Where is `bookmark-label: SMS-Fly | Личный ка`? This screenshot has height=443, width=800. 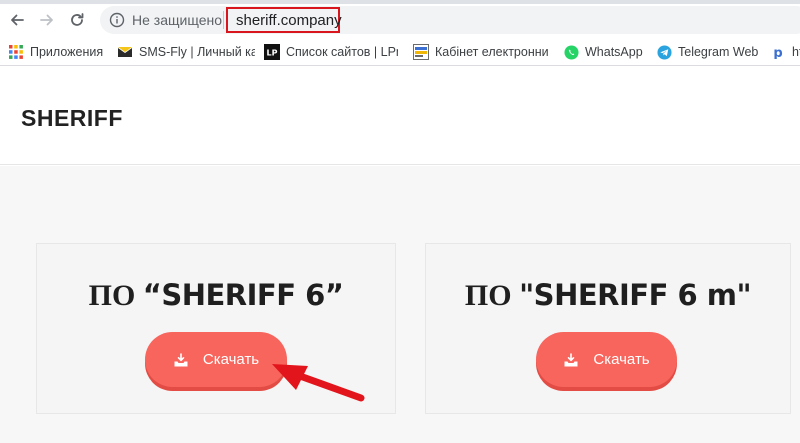
bookmark-label: SMS-Fly | Личный ка is located at coordinates (197, 52).